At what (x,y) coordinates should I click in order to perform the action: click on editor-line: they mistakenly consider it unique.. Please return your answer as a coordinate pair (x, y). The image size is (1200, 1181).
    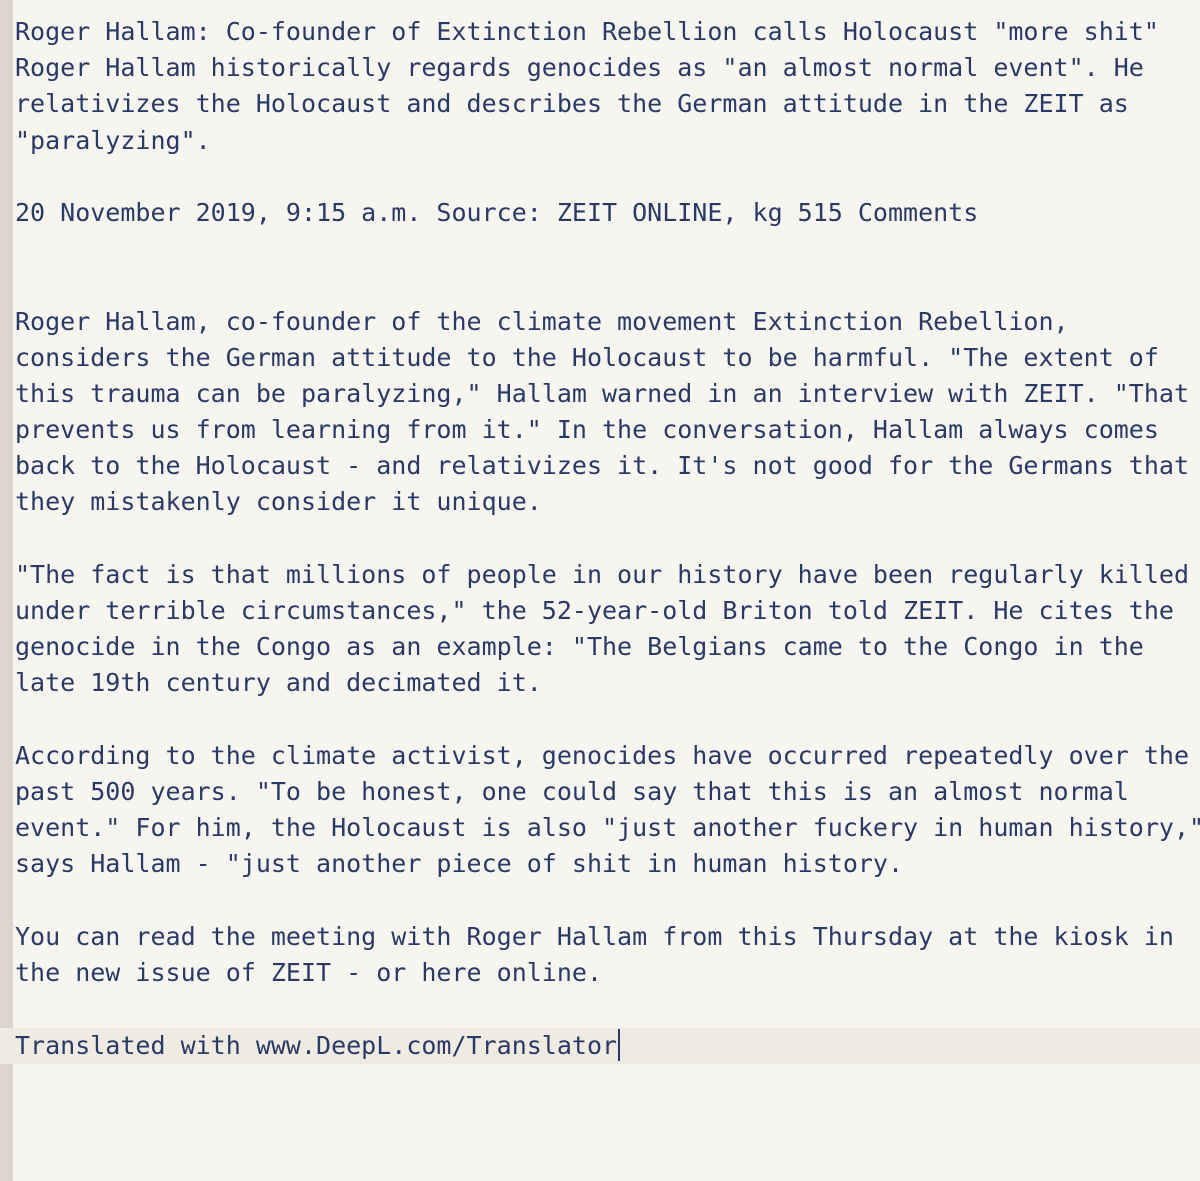
    Looking at the image, I should click on (600, 502).